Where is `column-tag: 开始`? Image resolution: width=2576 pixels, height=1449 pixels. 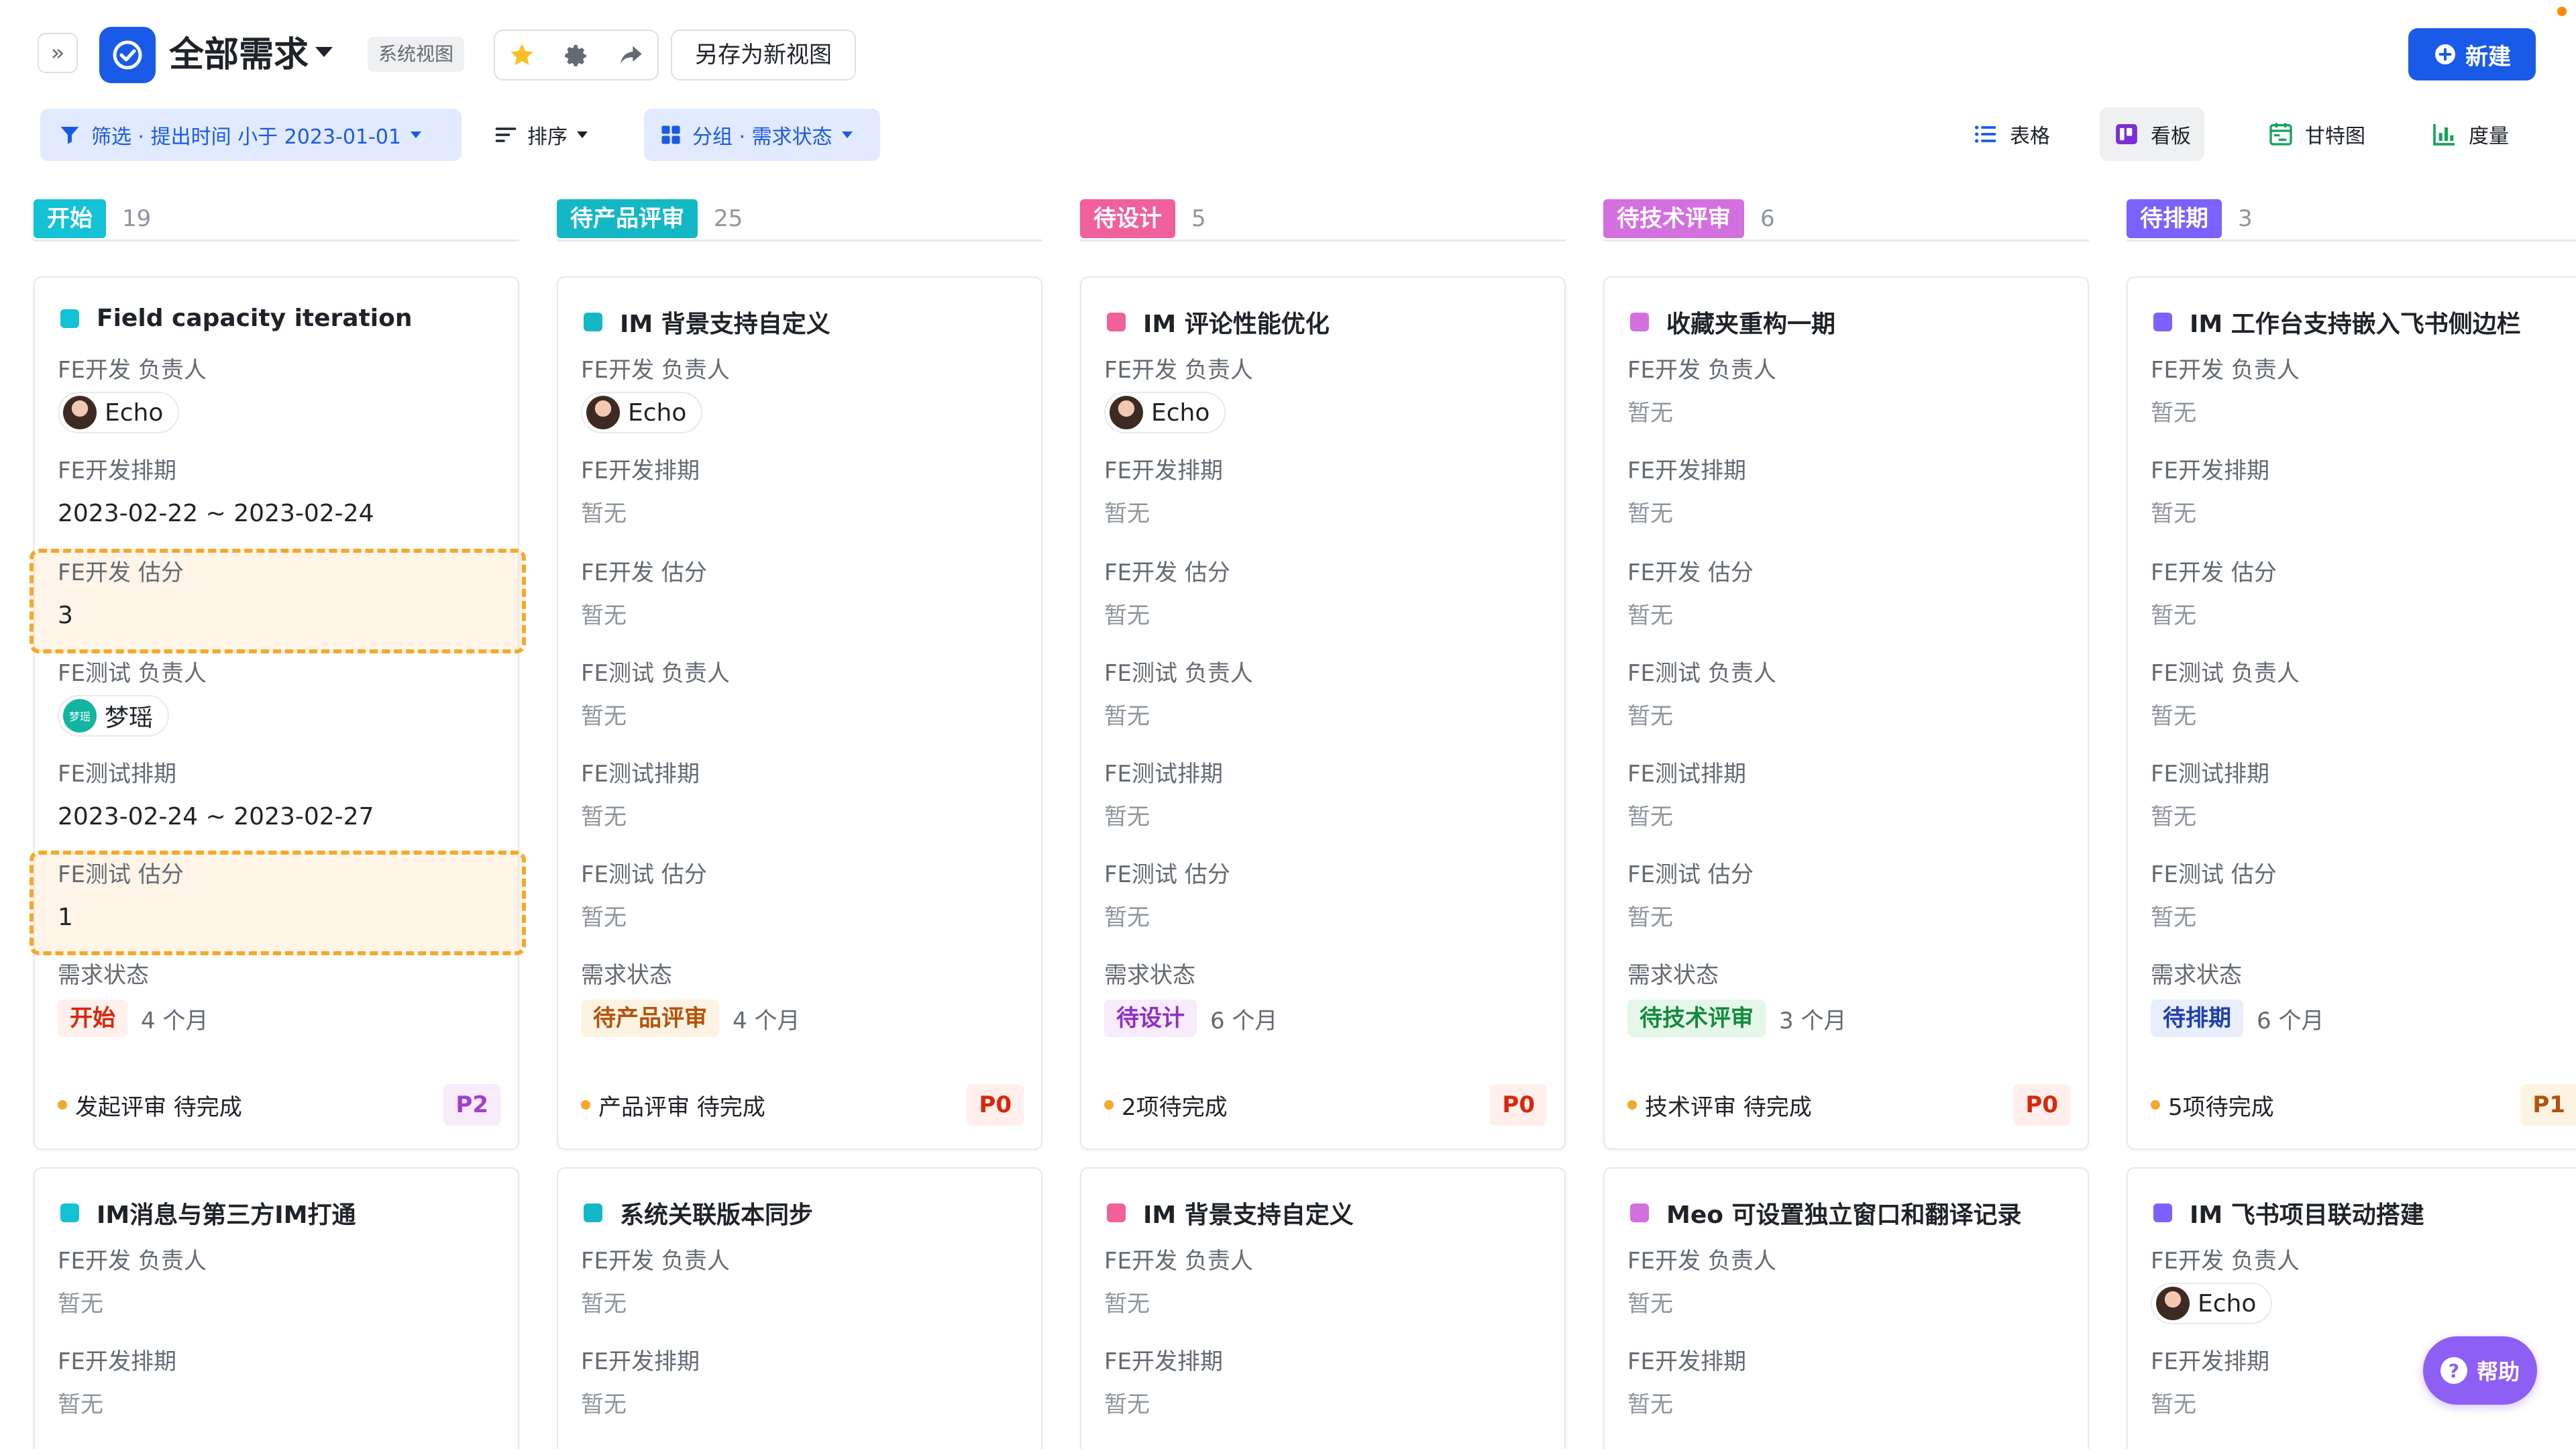
column-tag: 开始 is located at coordinates (70, 218).